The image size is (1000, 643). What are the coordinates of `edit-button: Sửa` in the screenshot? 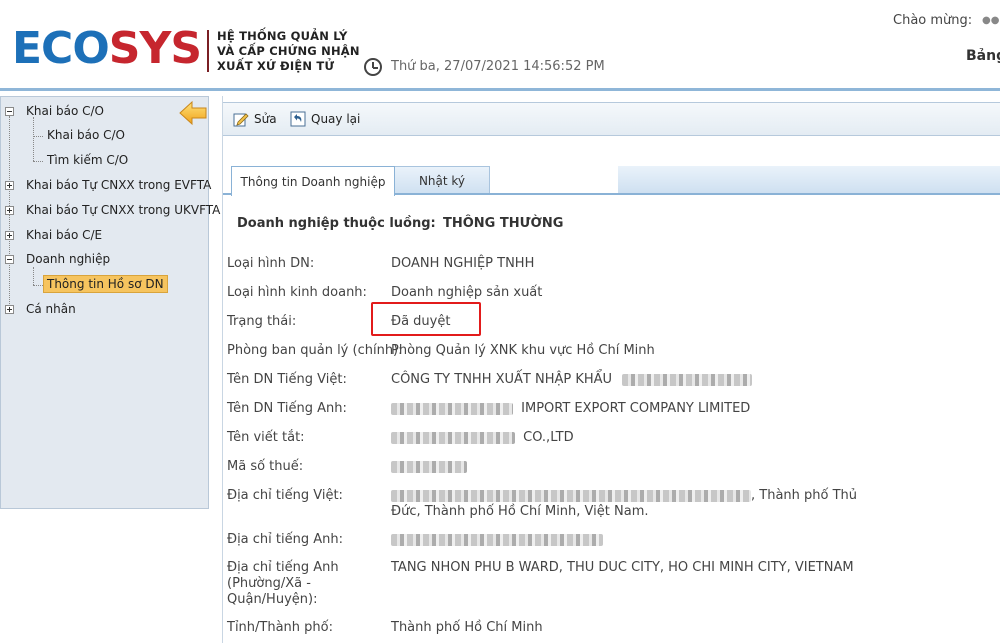 It's located at (255, 119).